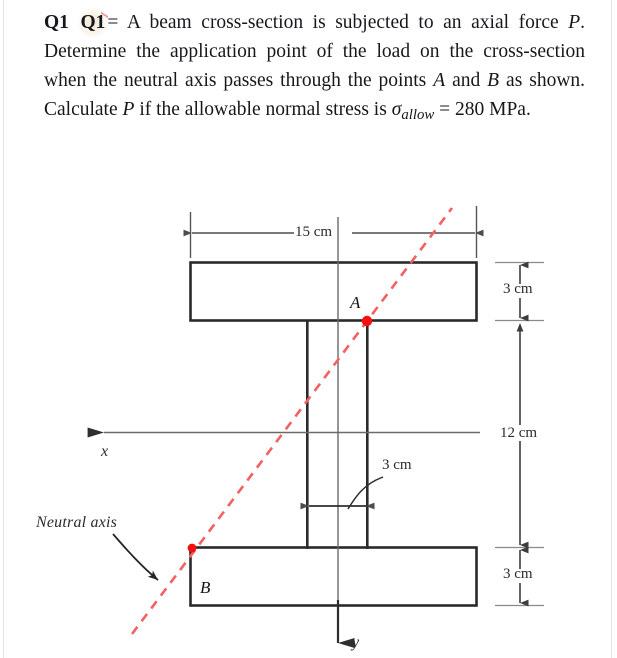 Image resolution: width=617 pixels, height=658 pixels. What do you see at coordinates (105, 451) in the screenshot?
I see `x-axis-label: x` at bounding box center [105, 451].